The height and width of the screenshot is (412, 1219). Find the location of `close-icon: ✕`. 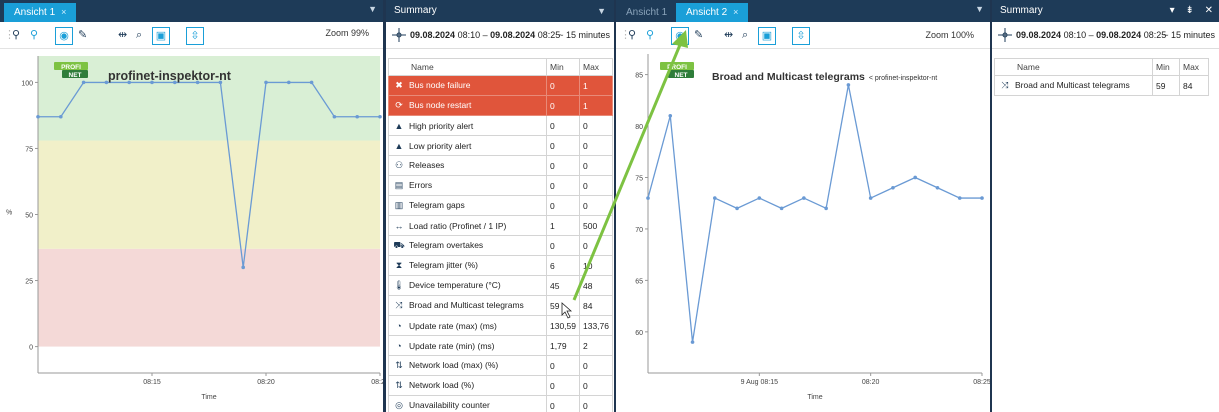

close-icon: ✕ is located at coordinates (1209, 10).